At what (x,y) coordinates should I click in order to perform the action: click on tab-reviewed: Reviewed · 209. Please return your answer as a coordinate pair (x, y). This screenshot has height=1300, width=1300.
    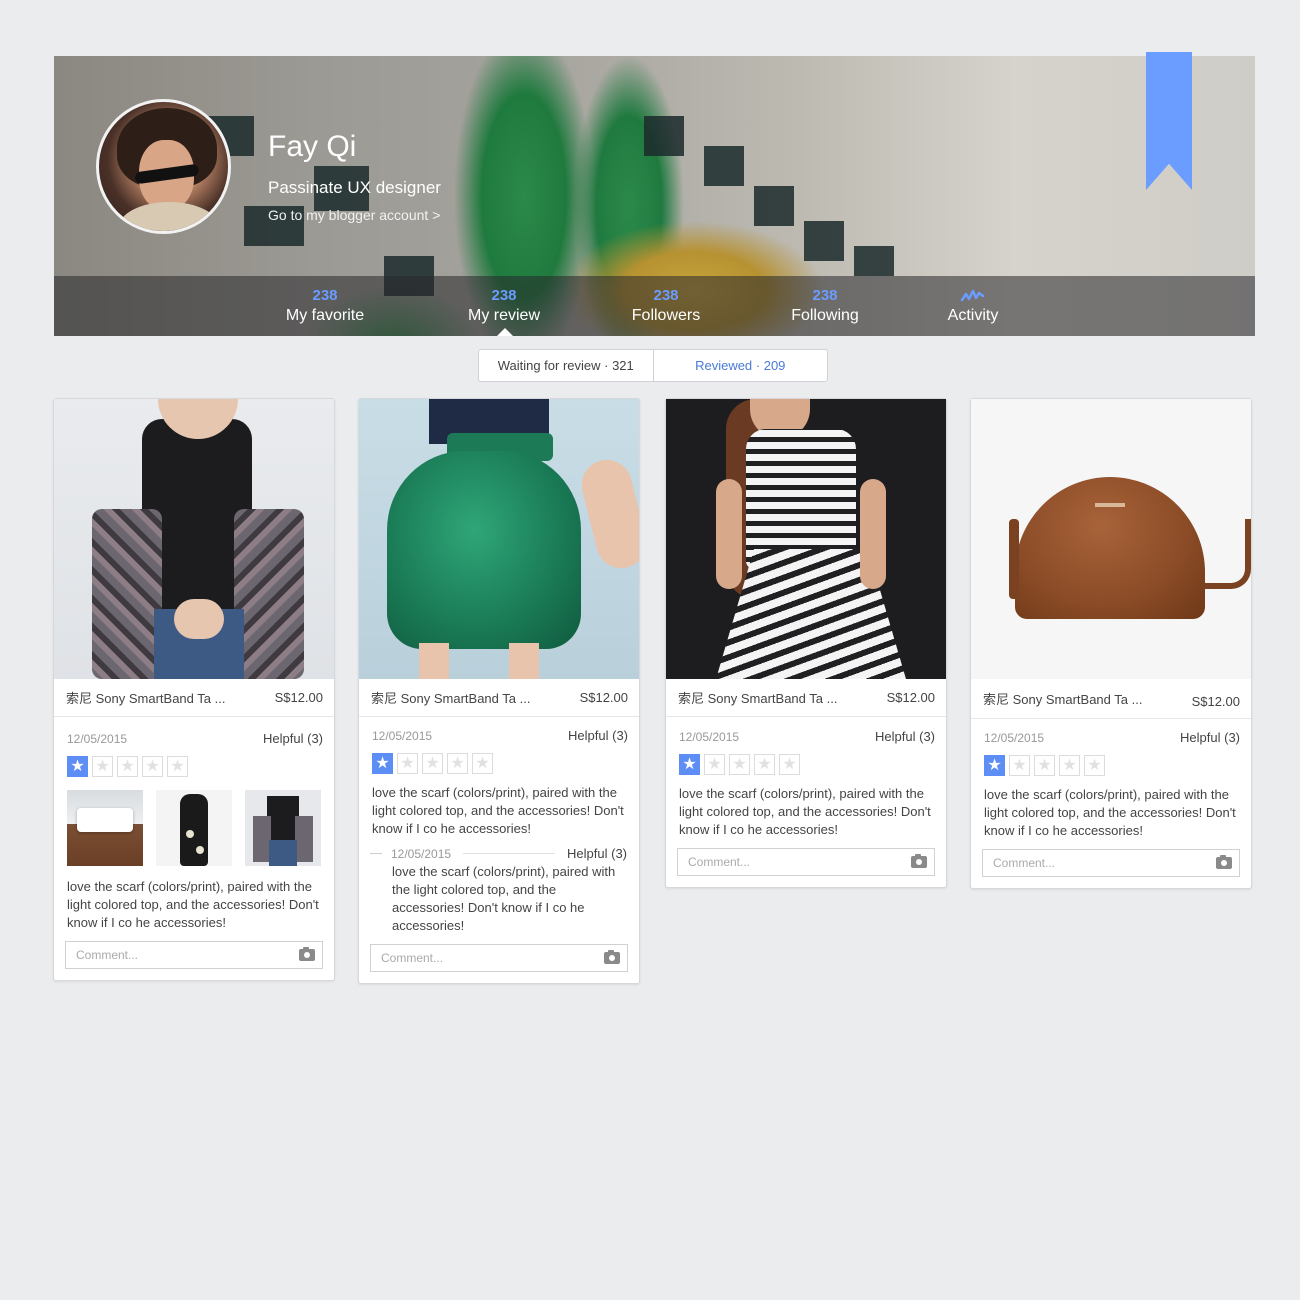
    Looking at the image, I should click on (740, 365).